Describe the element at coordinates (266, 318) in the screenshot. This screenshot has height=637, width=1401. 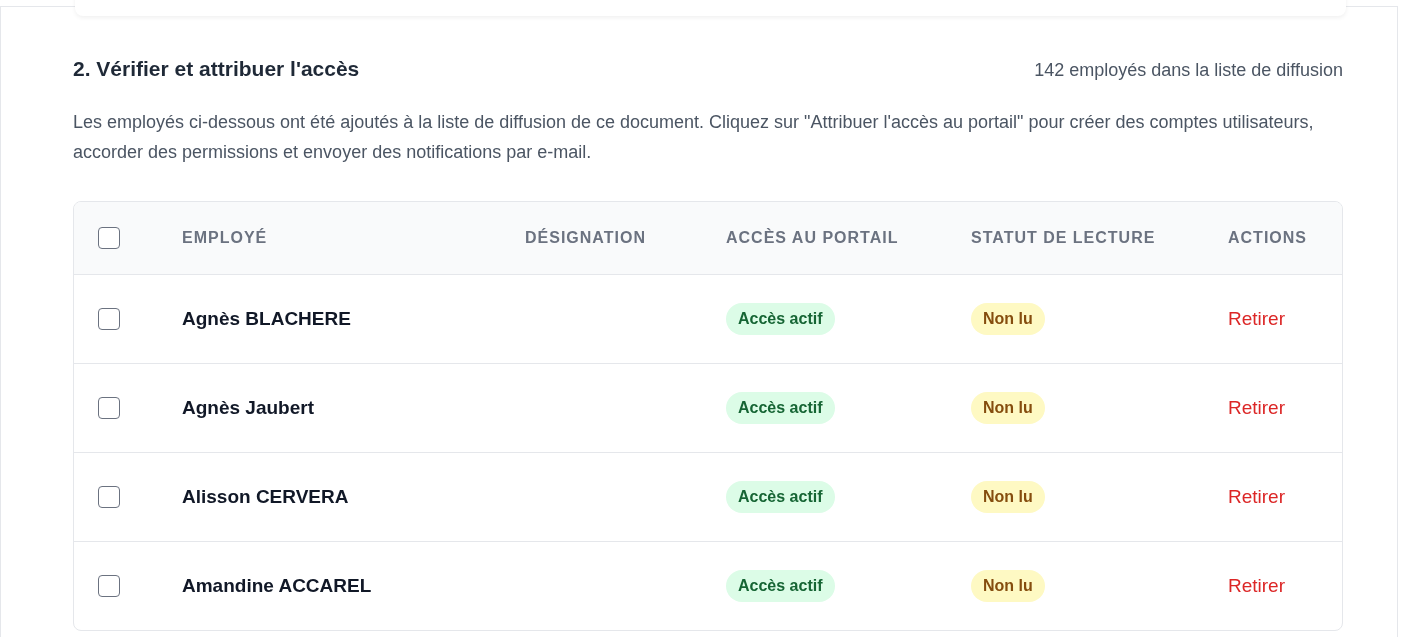
I see `employee-name: Agnès BLACHERE` at that location.